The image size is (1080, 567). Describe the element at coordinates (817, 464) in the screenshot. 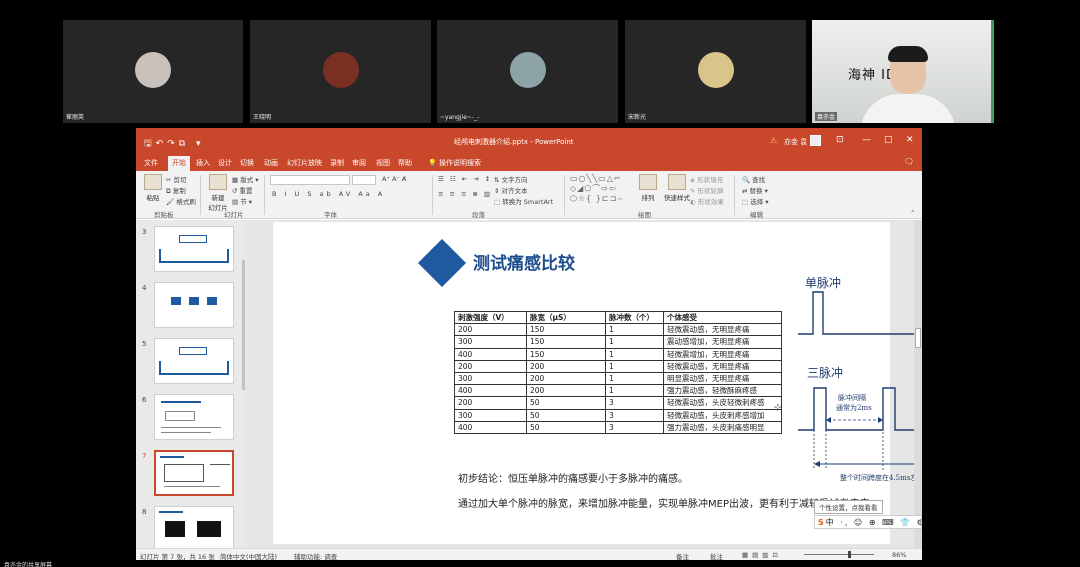

I see `span-arrowhead-left` at that location.